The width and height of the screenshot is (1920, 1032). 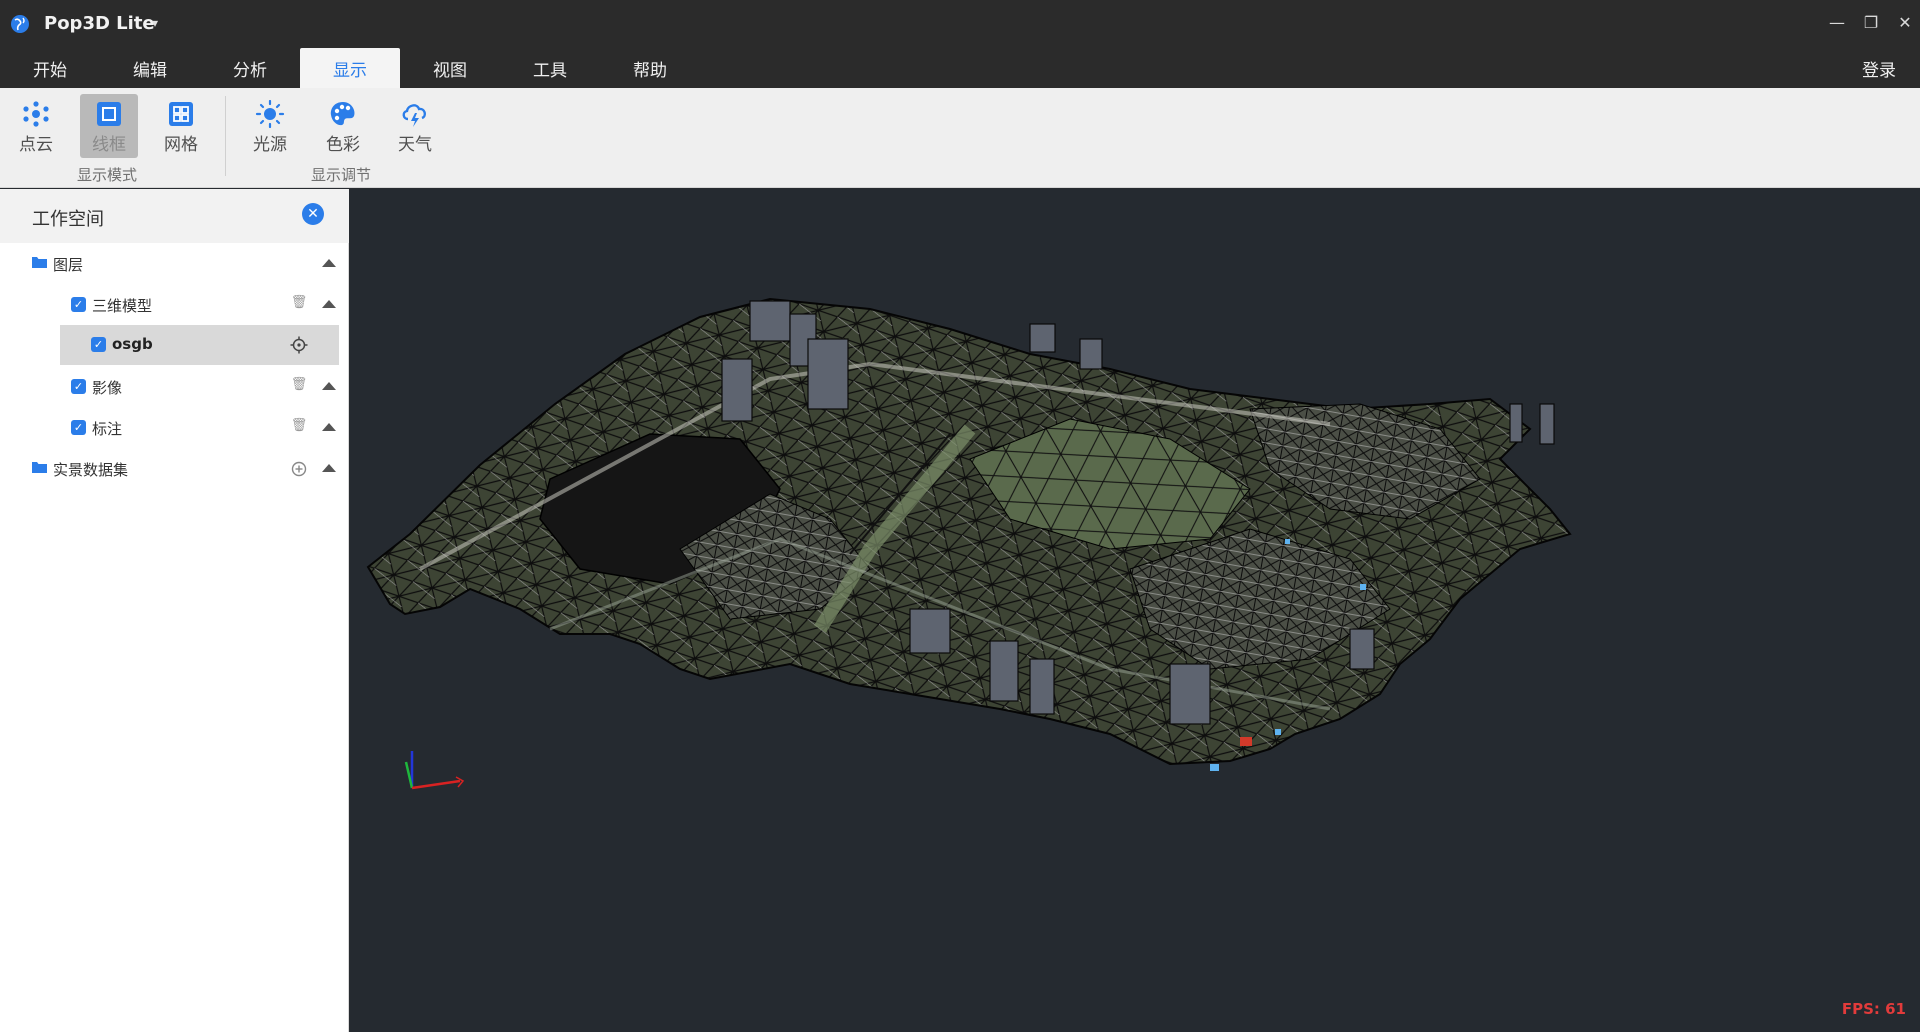 I want to click on tab-start: 开始, so click(x=50, y=68).